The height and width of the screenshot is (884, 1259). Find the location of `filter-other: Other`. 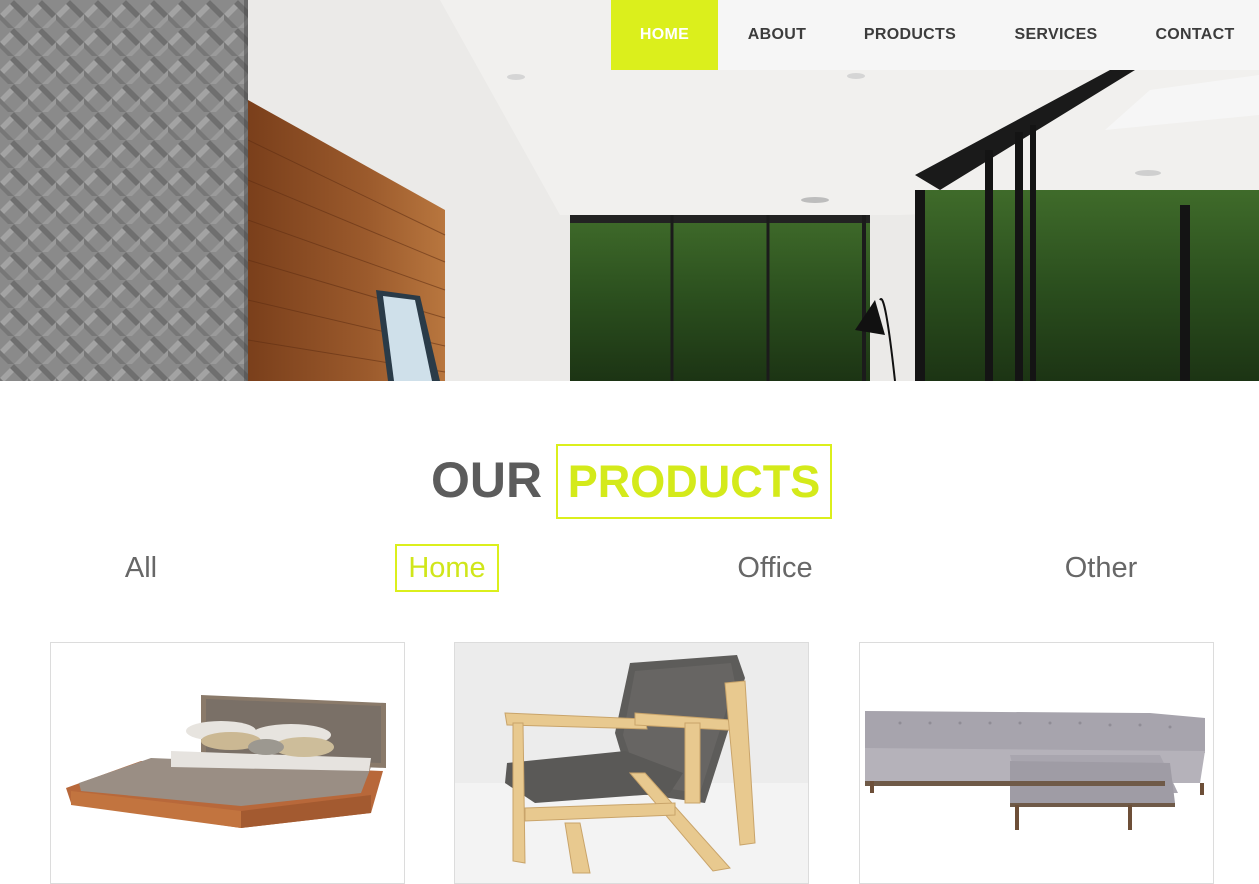

filter-other: Other is located at coordinates (1101, 568).